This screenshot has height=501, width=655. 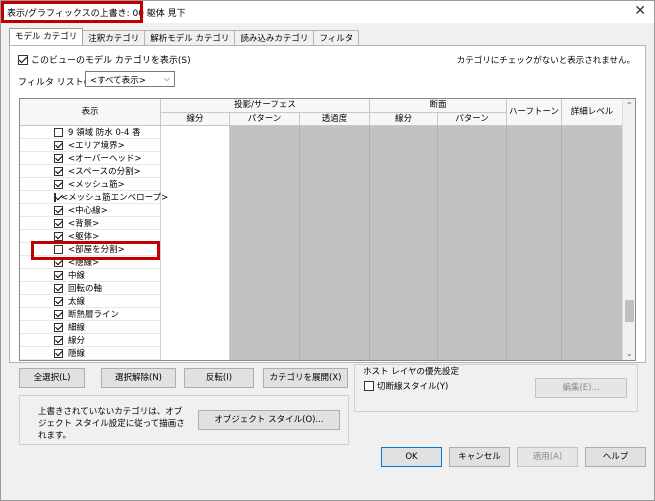 I want to click on title-highlight-annotation, so click(x=72, y=12).